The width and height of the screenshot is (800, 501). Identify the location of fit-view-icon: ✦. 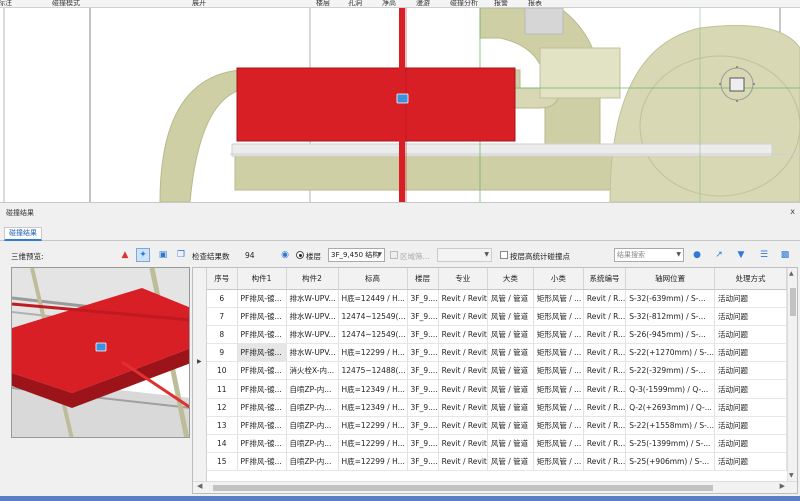
(143, 255).